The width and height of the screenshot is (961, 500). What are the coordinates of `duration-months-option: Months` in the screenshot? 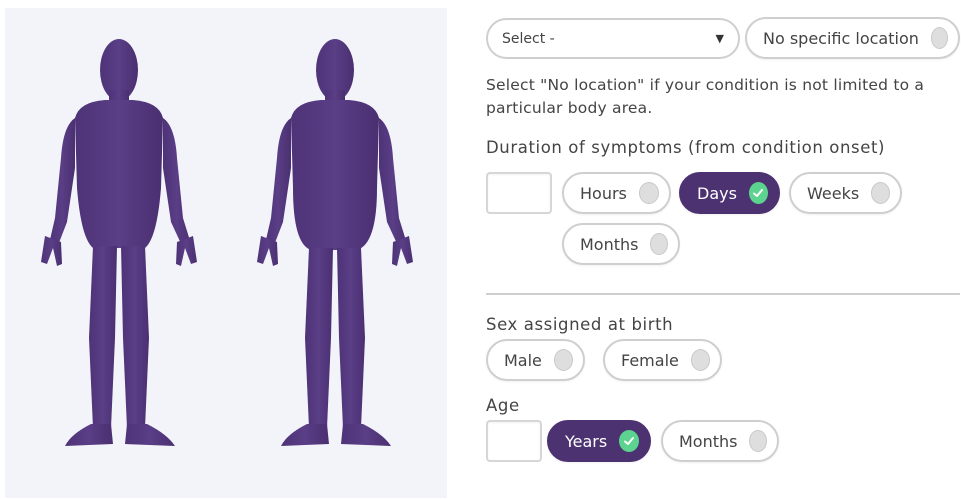 It's located at (621, 244).